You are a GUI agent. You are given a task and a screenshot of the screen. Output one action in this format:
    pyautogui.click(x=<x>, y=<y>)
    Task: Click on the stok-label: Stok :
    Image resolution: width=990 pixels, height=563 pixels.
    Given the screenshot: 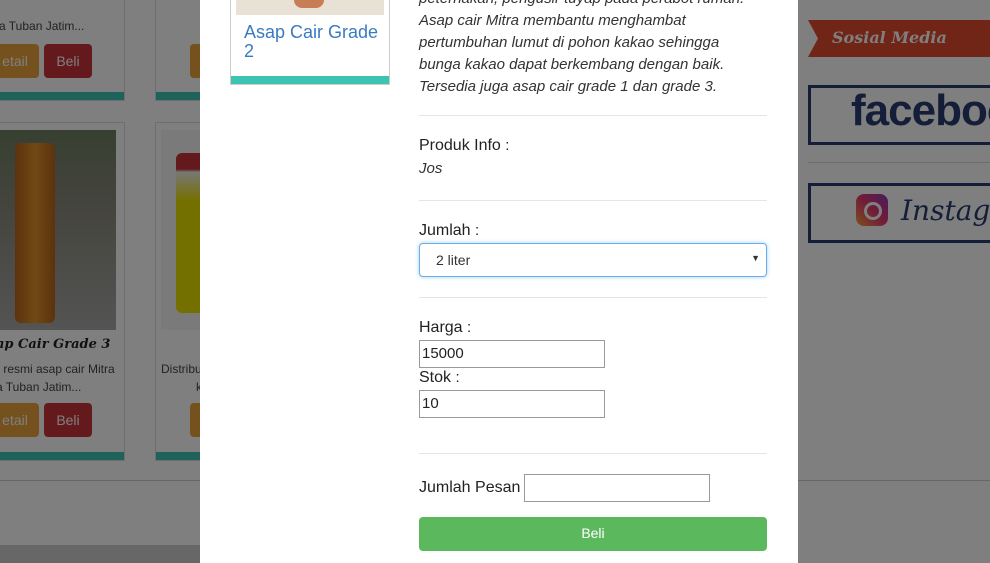 What is the action you would take?
    pyautogui.click(x=439, y=378)
    